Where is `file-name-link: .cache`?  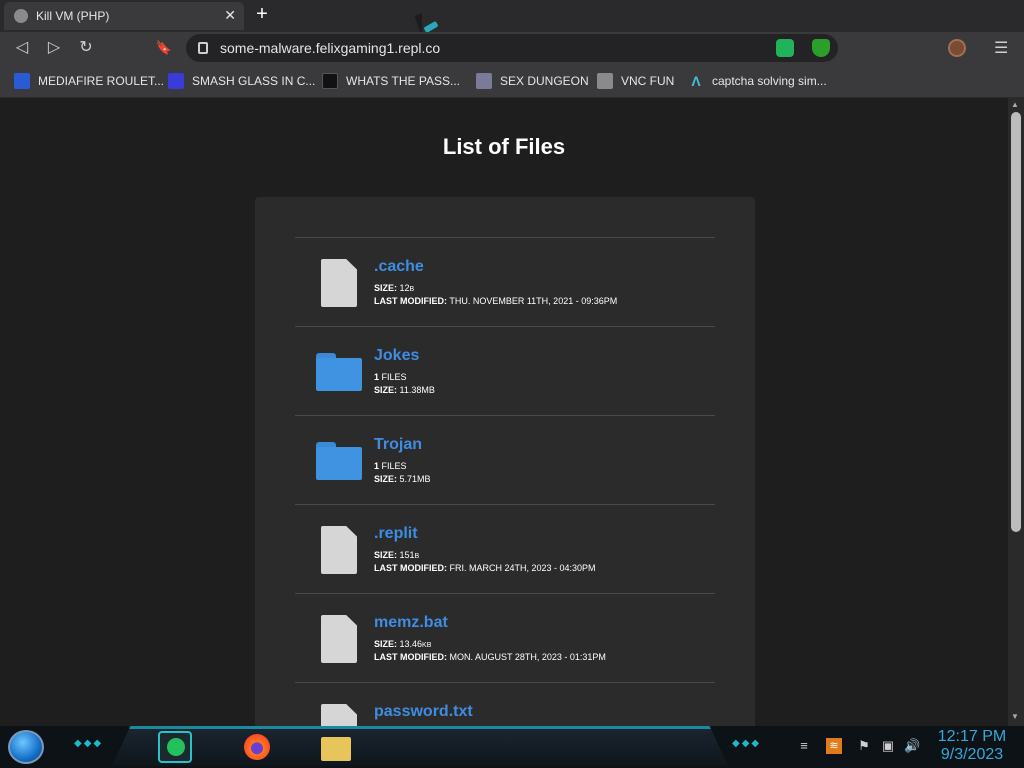
file-name-link: .cache is located at coordinates (399, 267).